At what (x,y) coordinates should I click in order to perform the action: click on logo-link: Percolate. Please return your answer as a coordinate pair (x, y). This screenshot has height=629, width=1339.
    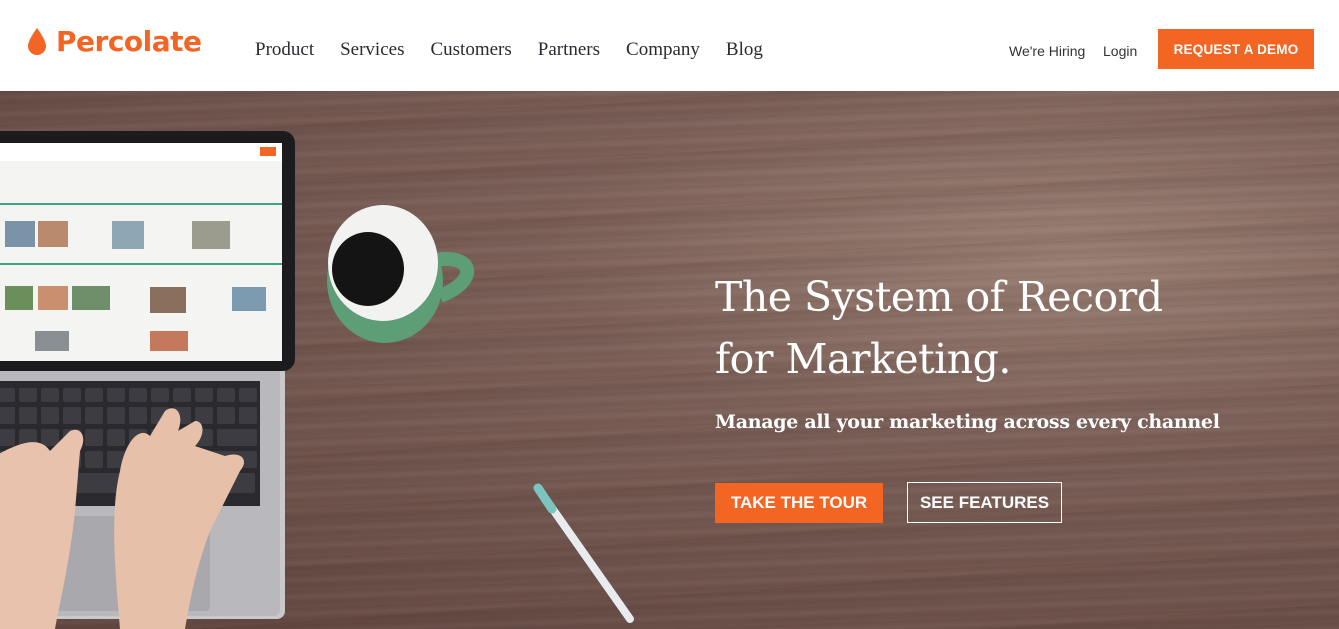
    Looking at the image, I should click on (114, 42).